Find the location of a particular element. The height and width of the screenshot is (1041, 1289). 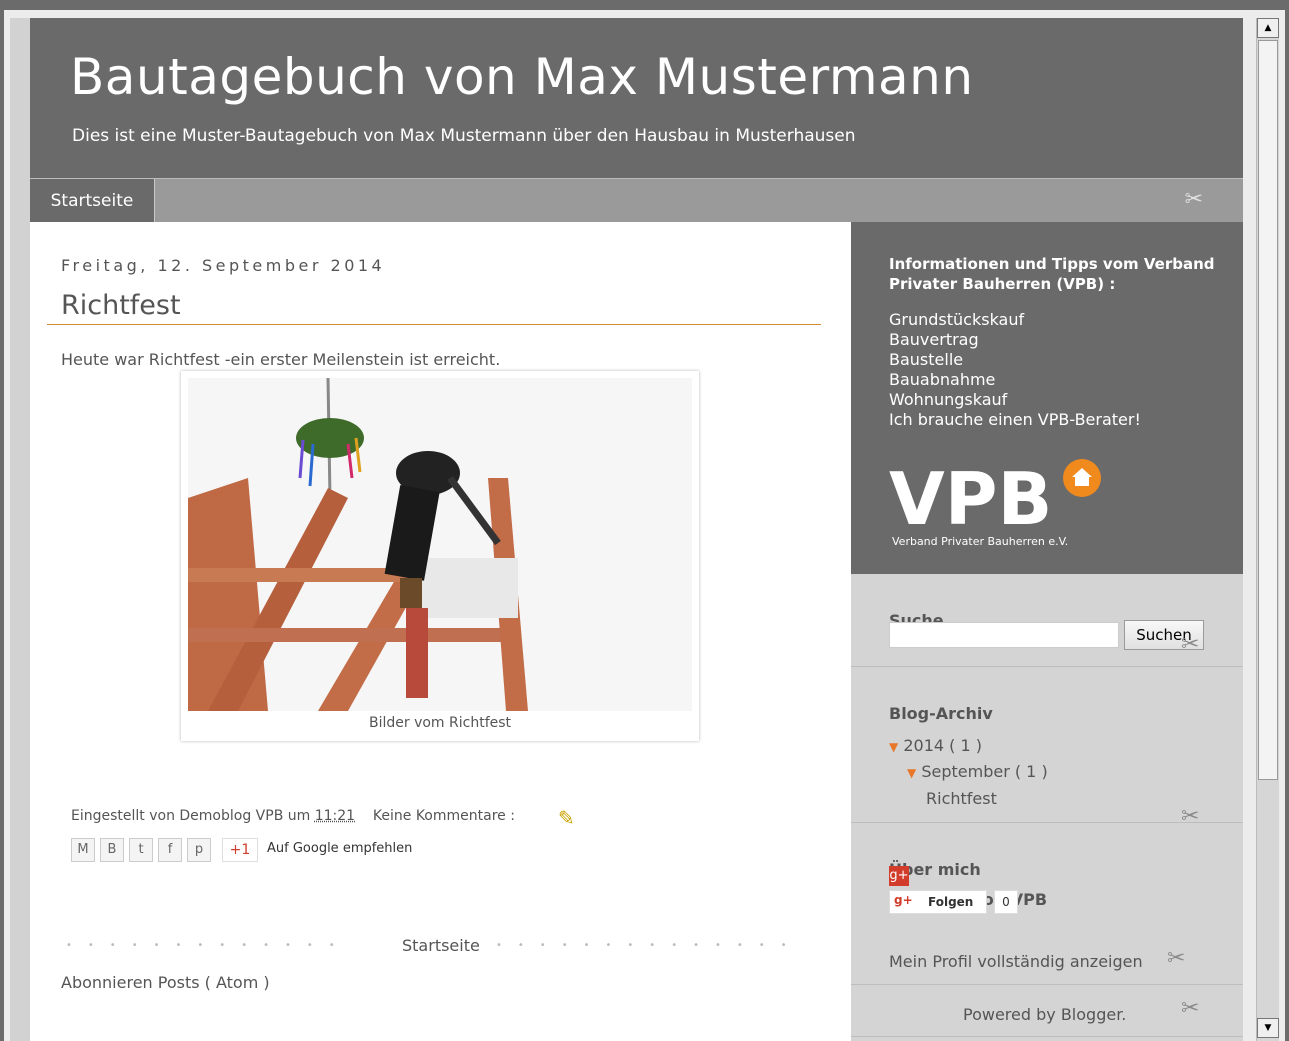

powered-by-link: Powered by Blogger. is located at coordinates (1044, 1014).